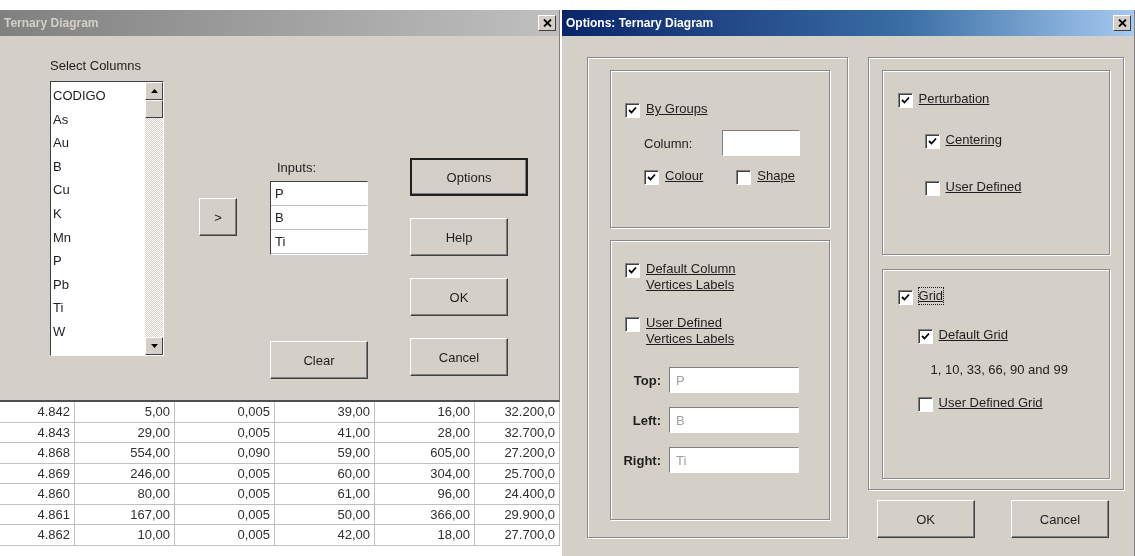 Image resolution: width=1135 pixels, height=556 pixels. I want to click on input-item: B, so click(319, 218).